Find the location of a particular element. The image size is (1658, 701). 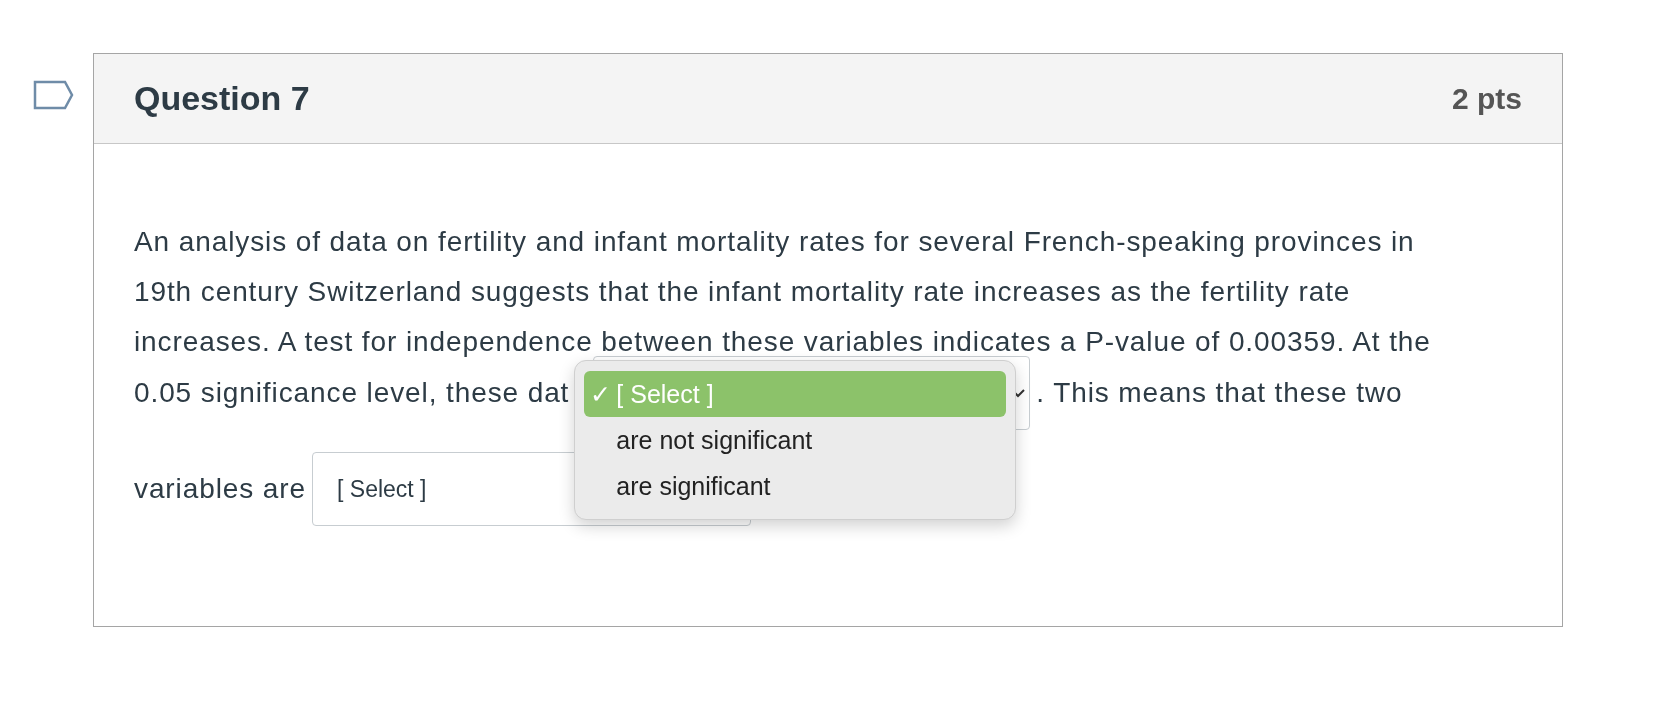

question-text: increases. A test for independence between these variables indicates a P-value of 0.00359. At the is located at coordinates (782, 342).